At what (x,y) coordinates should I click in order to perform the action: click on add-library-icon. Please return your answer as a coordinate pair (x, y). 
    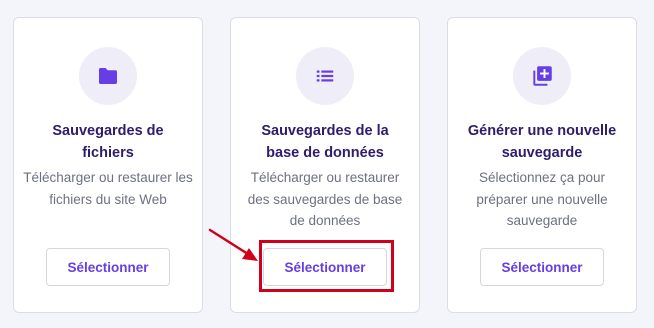
    Looking at the image, I should click on (542, 76).